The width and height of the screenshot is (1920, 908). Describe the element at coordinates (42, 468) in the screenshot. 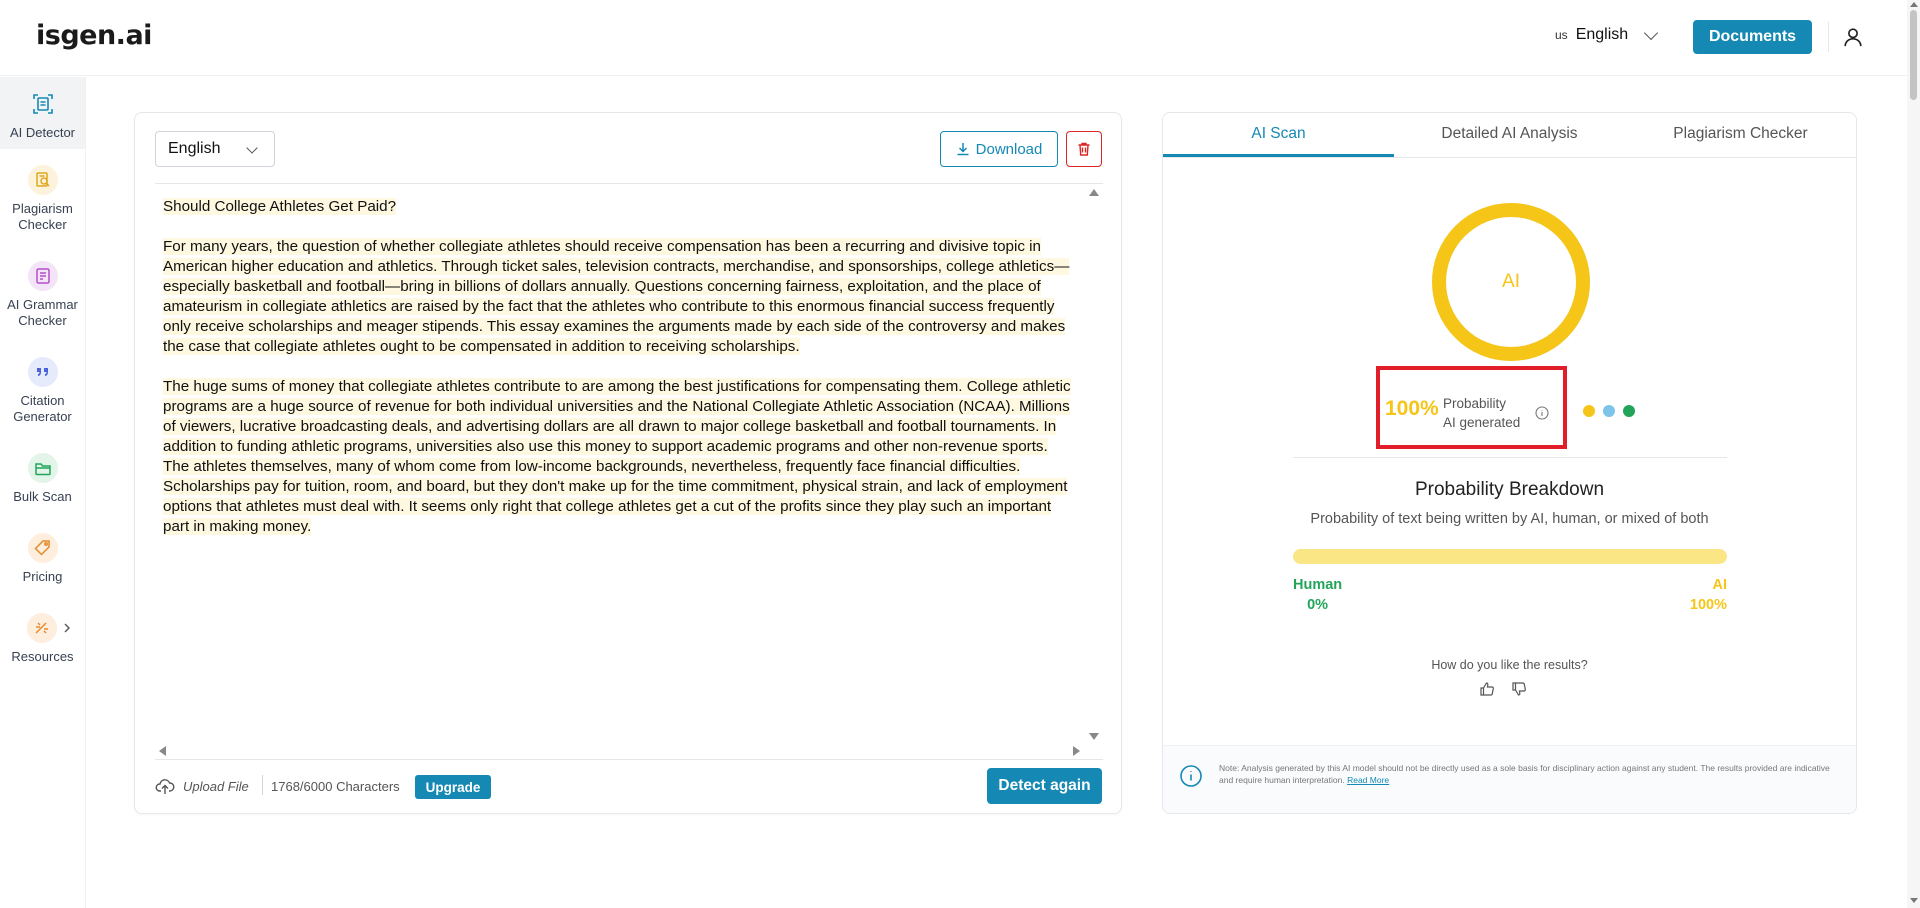

I see `folder-icon` at that location.